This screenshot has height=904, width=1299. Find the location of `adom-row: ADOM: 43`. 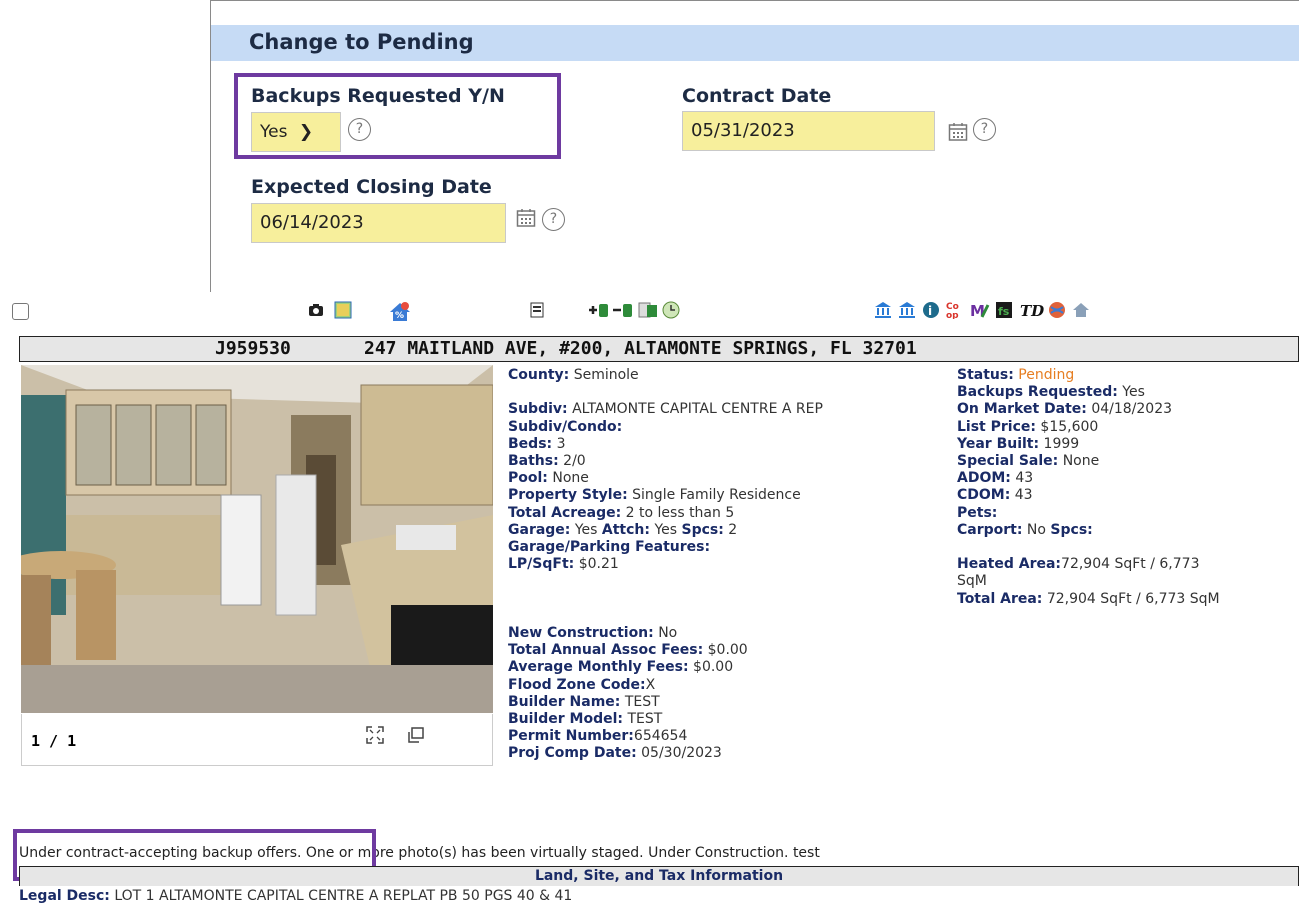

adom-row: ADOM: 43 is located at coordinates (995, 478).